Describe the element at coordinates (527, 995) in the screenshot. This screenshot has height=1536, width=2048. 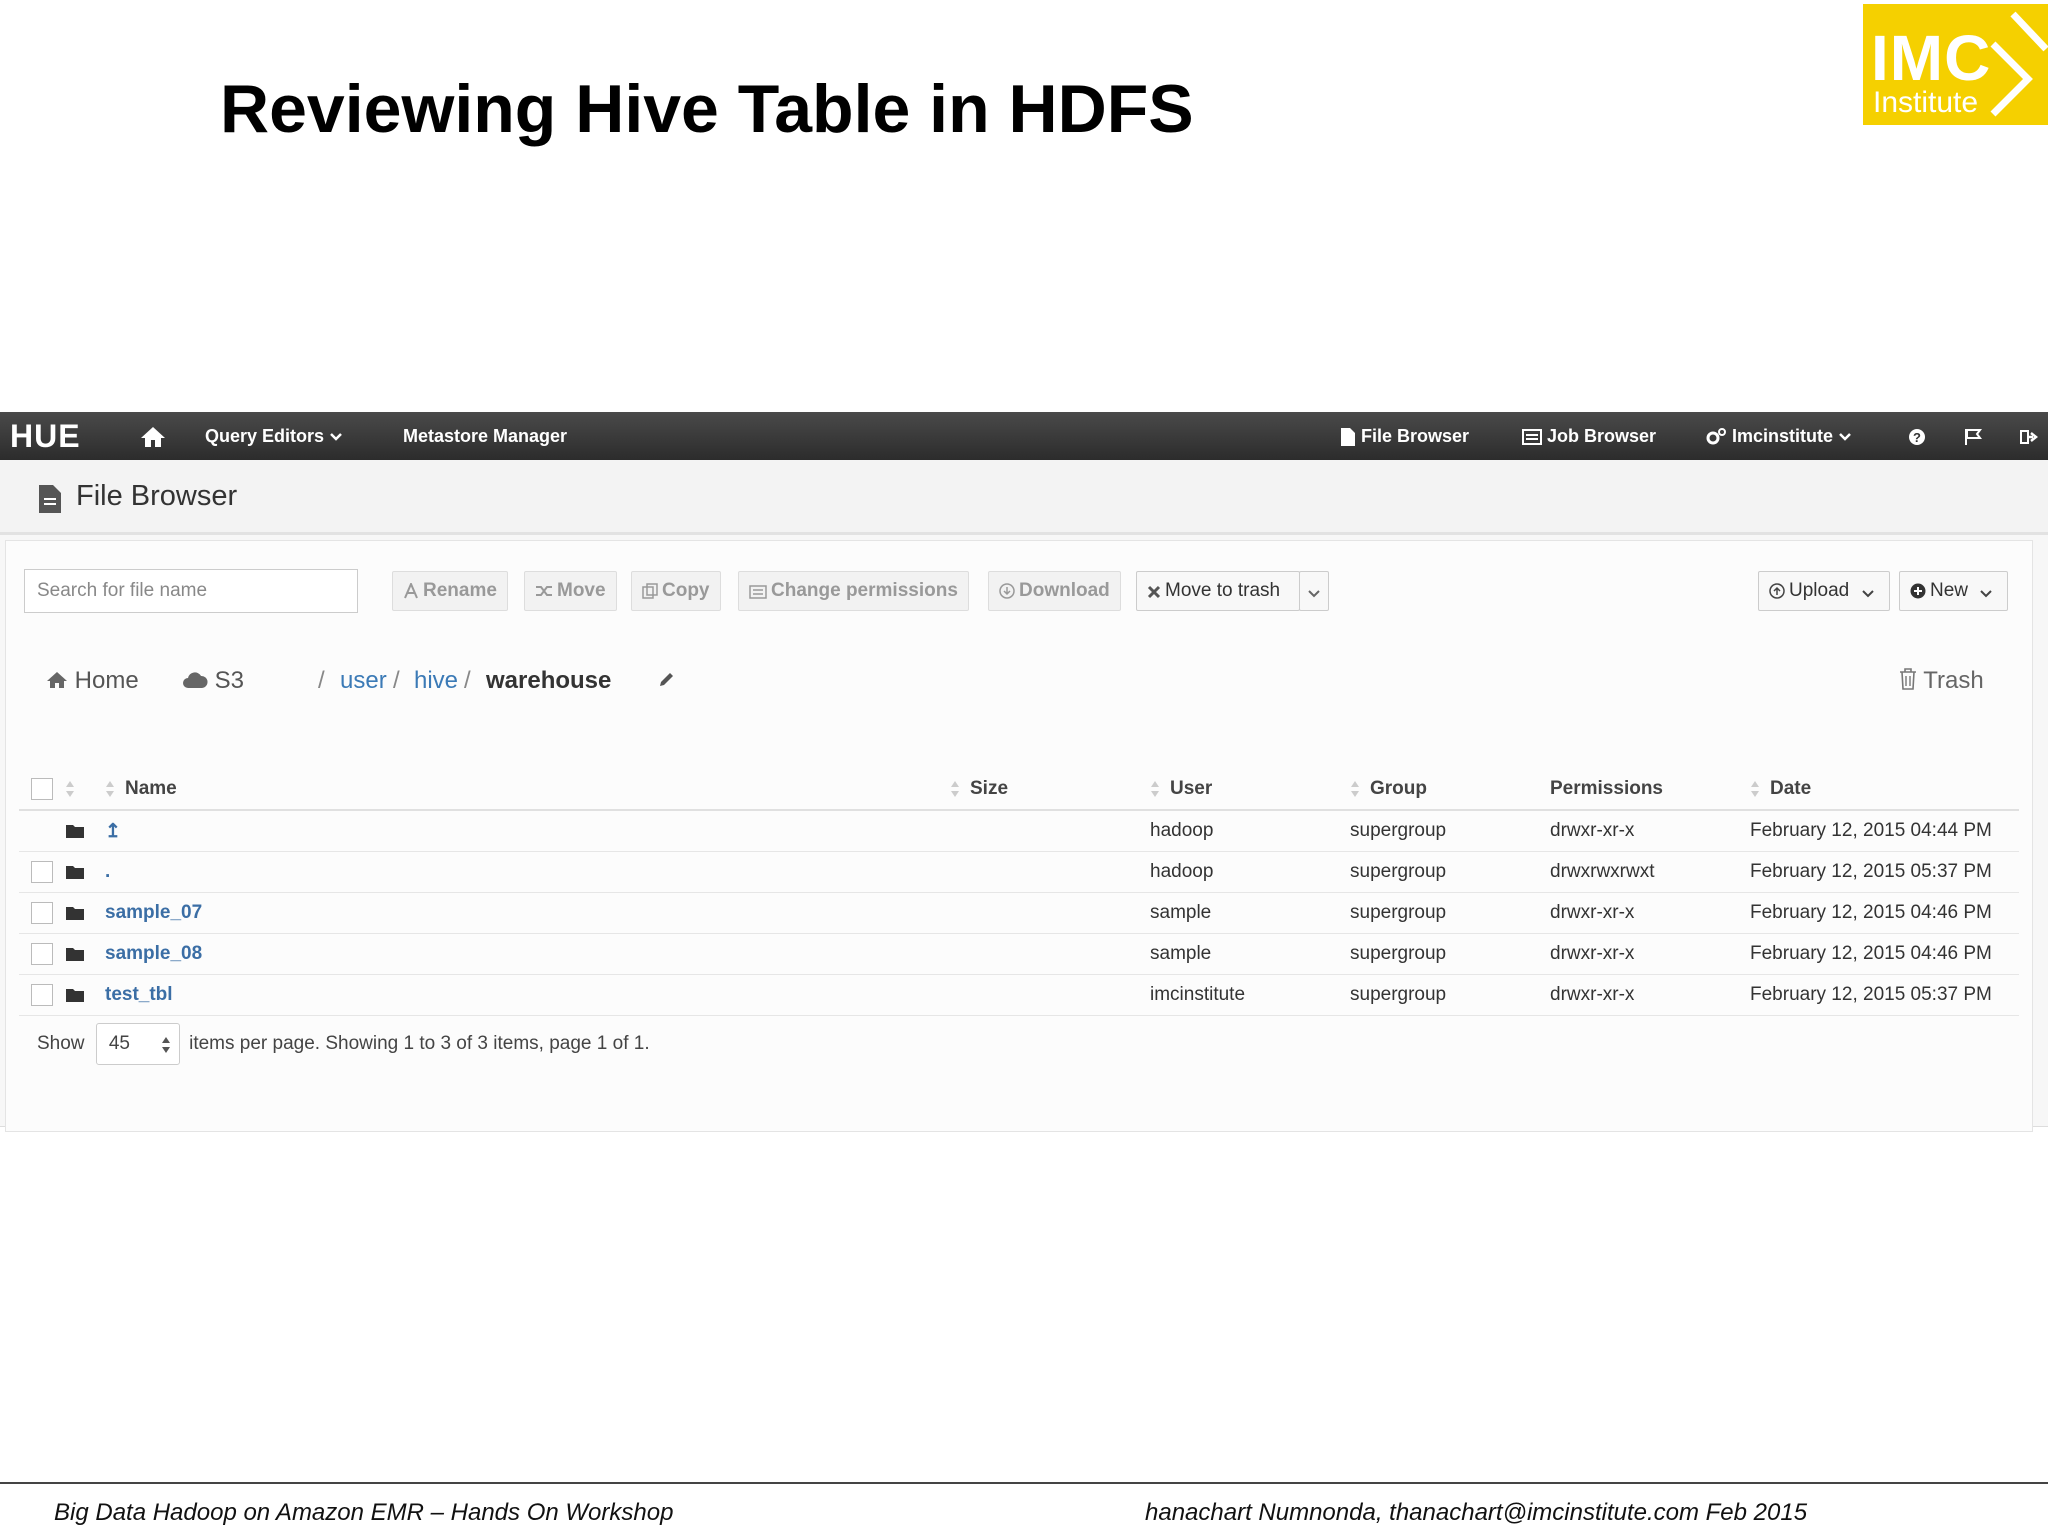
I see `row-name-cell: test_tbl` at that location.